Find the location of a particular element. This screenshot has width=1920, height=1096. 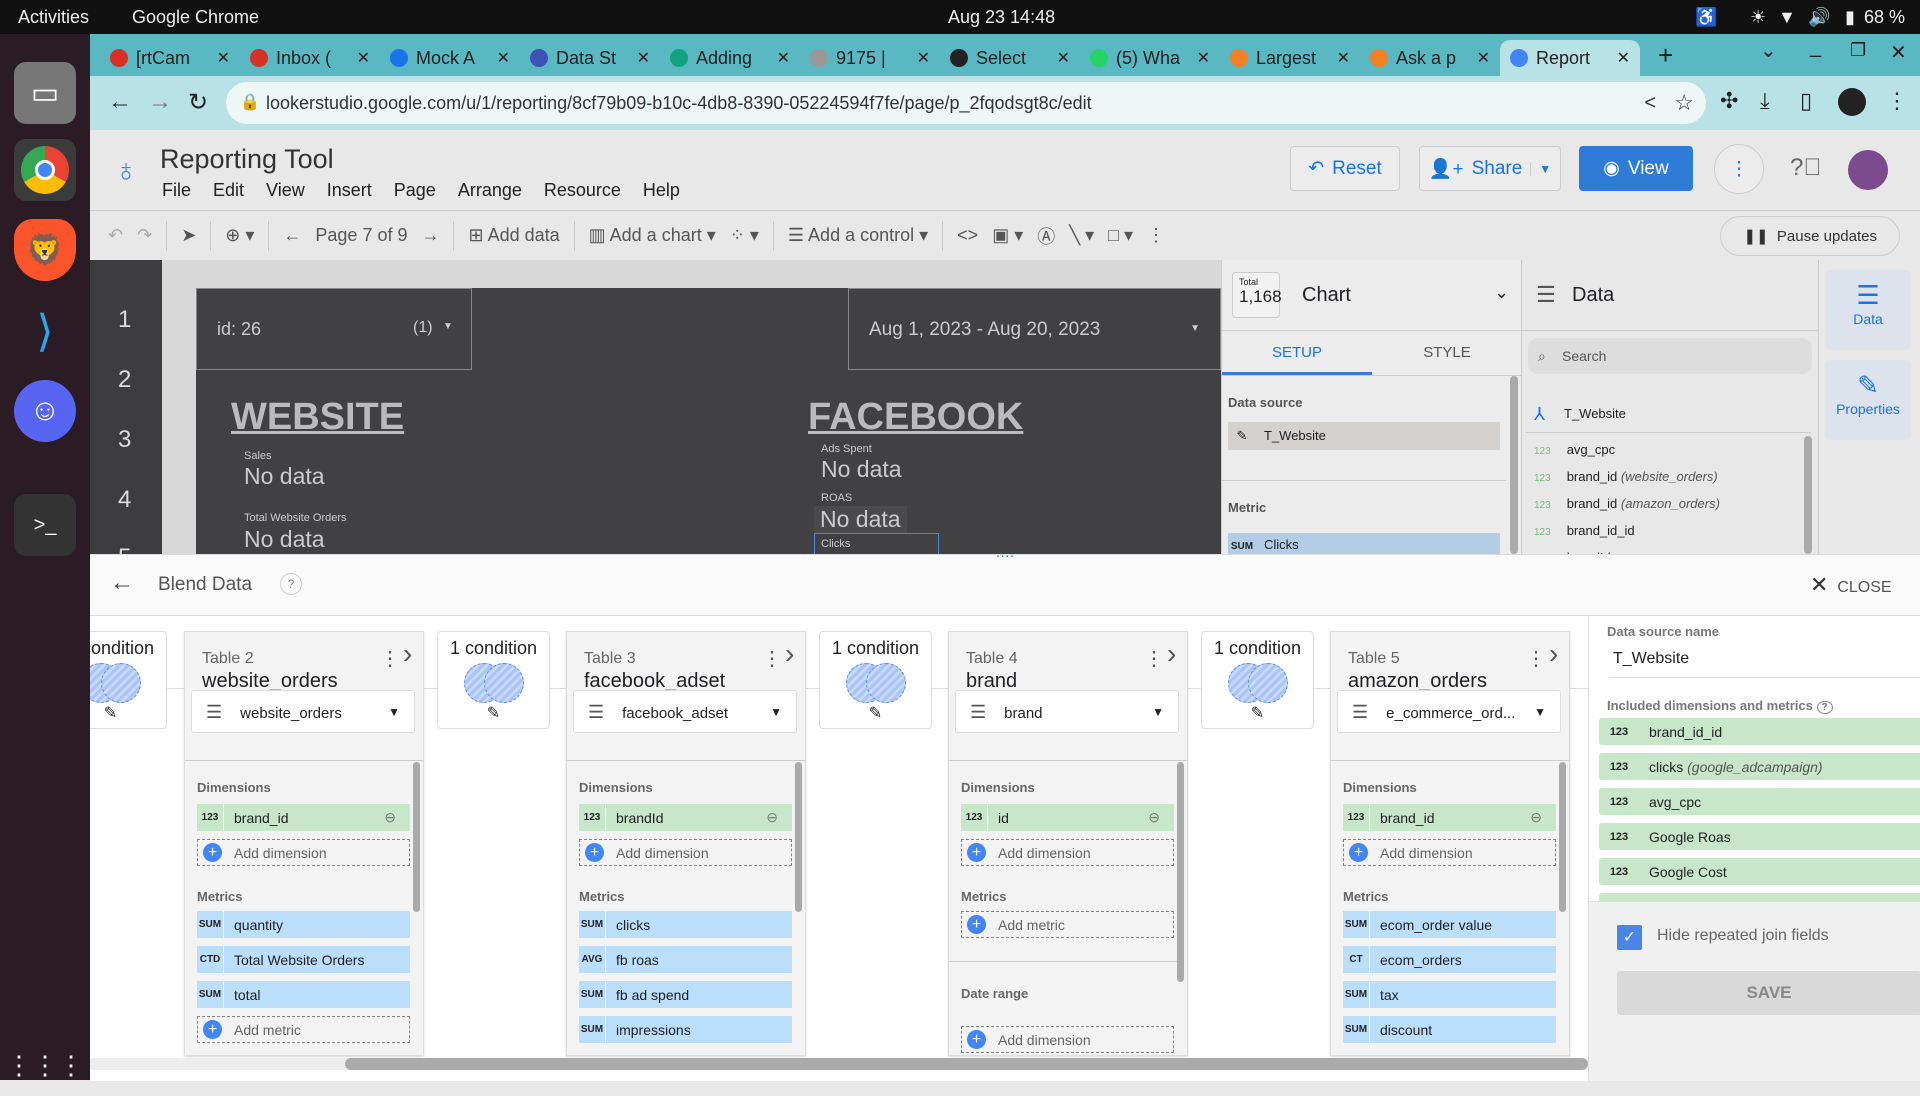

undo-icon: ↶ is located at coordinates (115, 235).